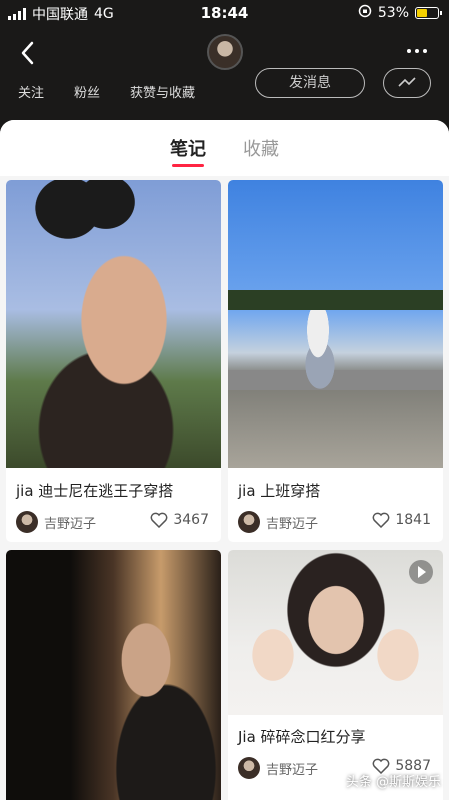  I want to click on back-button, so click(29, 53).